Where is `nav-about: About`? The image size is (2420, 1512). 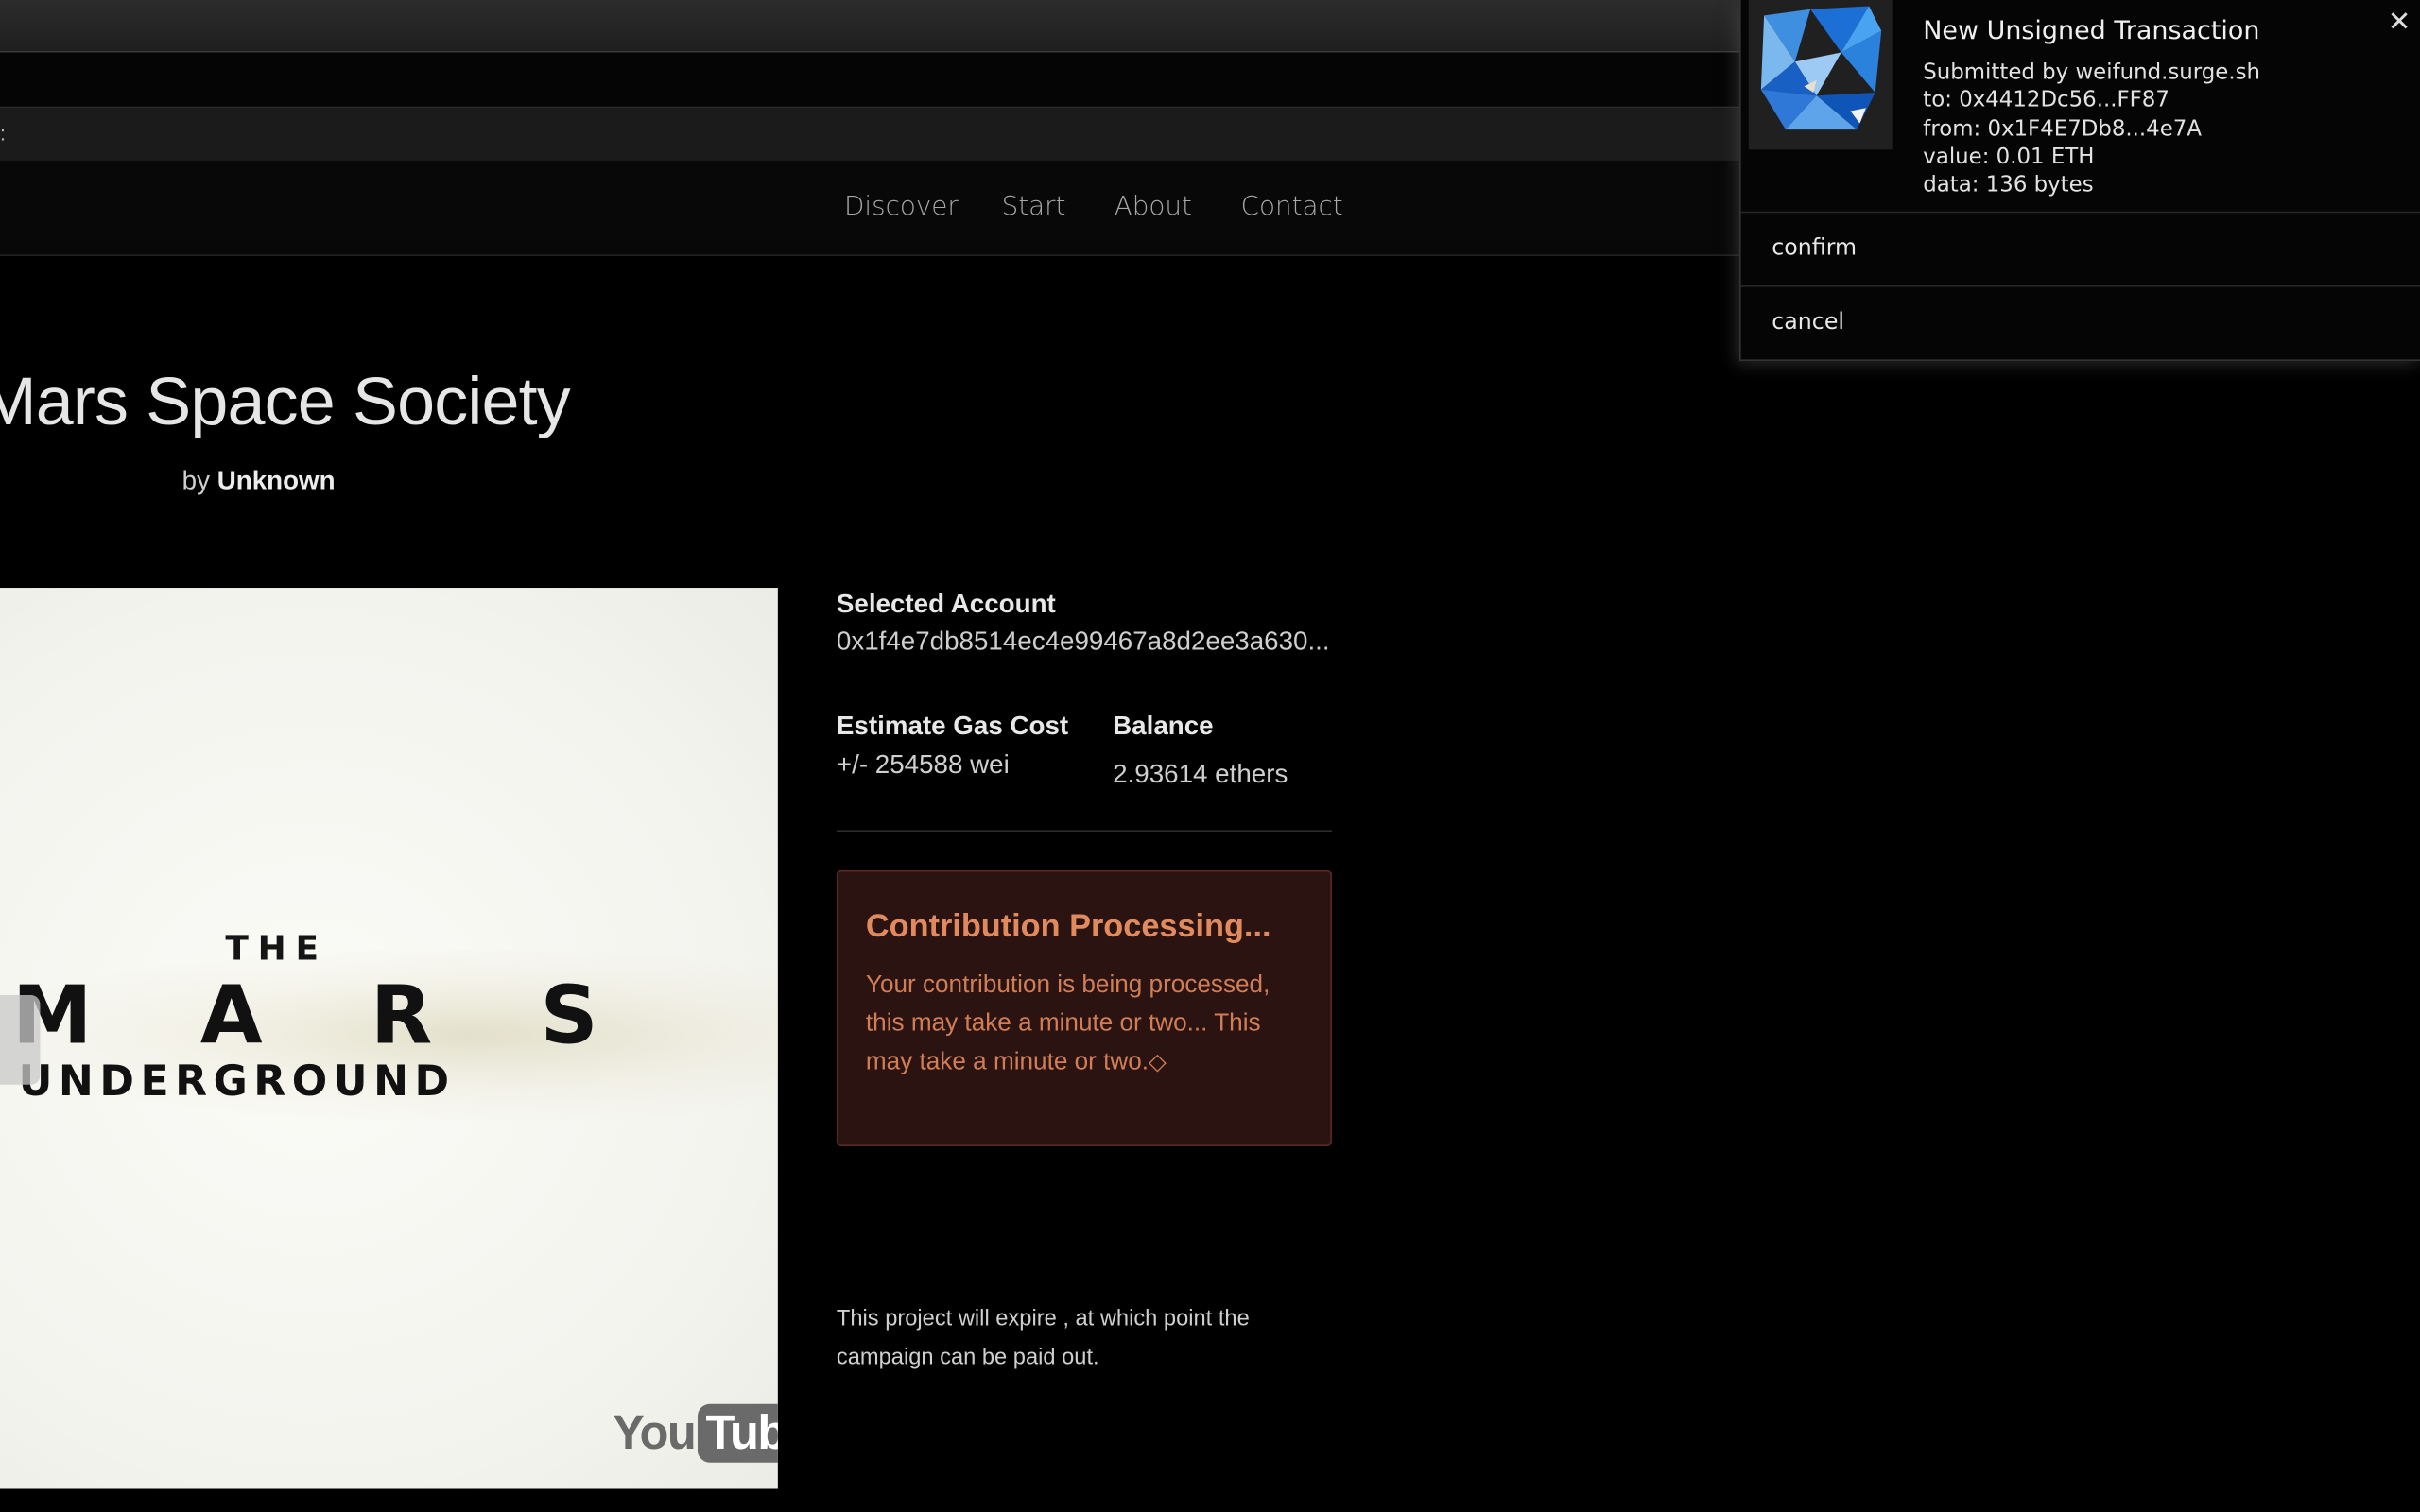
nav-about: About is located at coordinates (1153, 206).